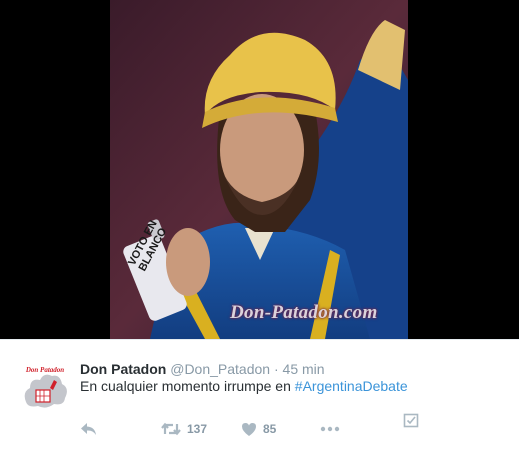 The image size is (519, 458). I want to click on timestamp: 45 min, so click(304, 369).